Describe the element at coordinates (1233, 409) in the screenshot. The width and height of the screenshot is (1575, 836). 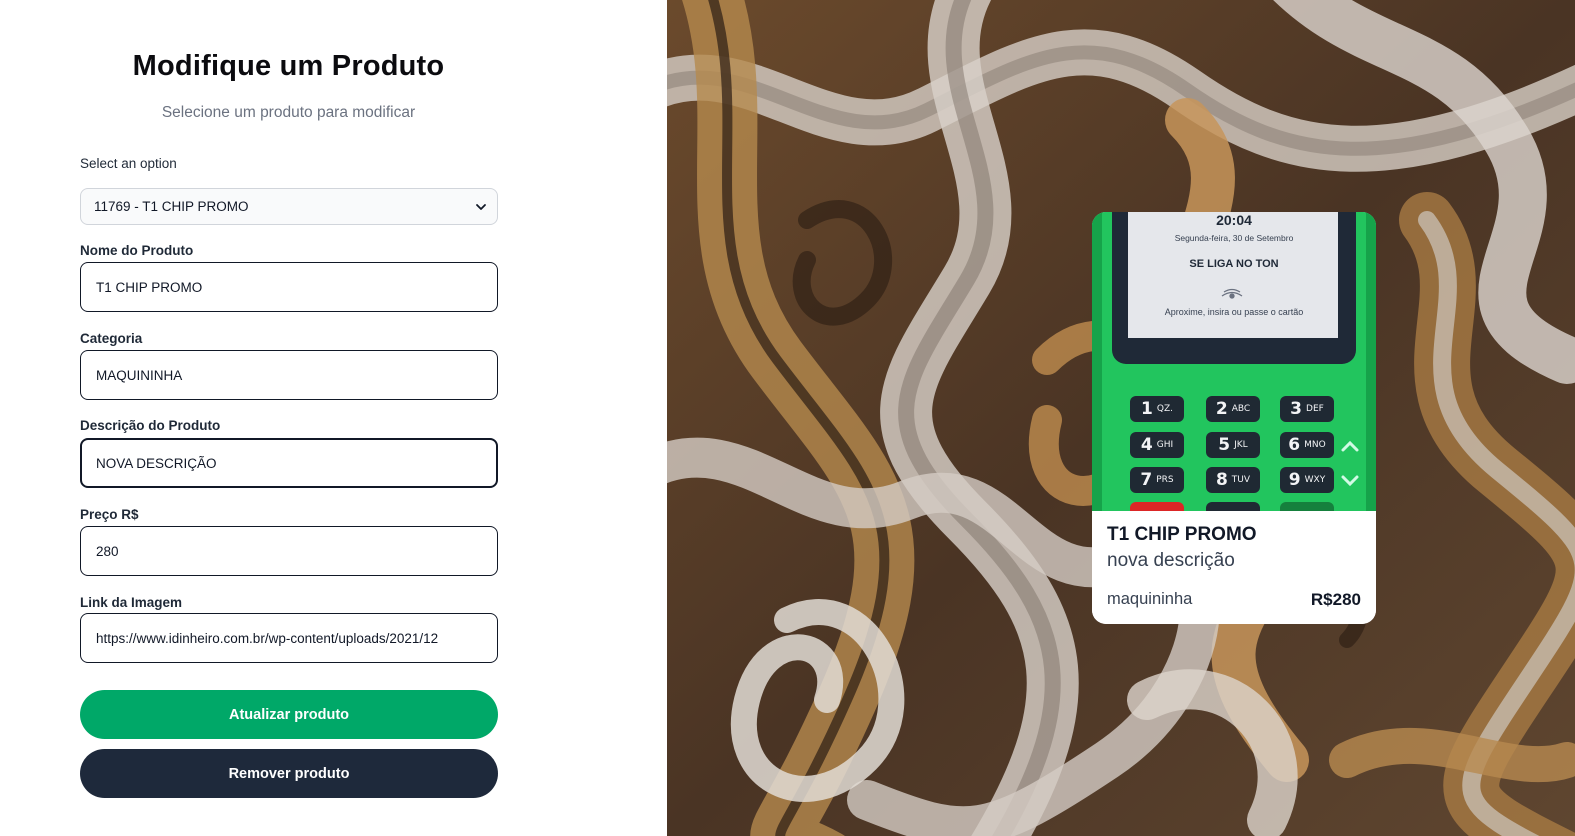
I see `keypad-key-2: 2 ABC` at that location.